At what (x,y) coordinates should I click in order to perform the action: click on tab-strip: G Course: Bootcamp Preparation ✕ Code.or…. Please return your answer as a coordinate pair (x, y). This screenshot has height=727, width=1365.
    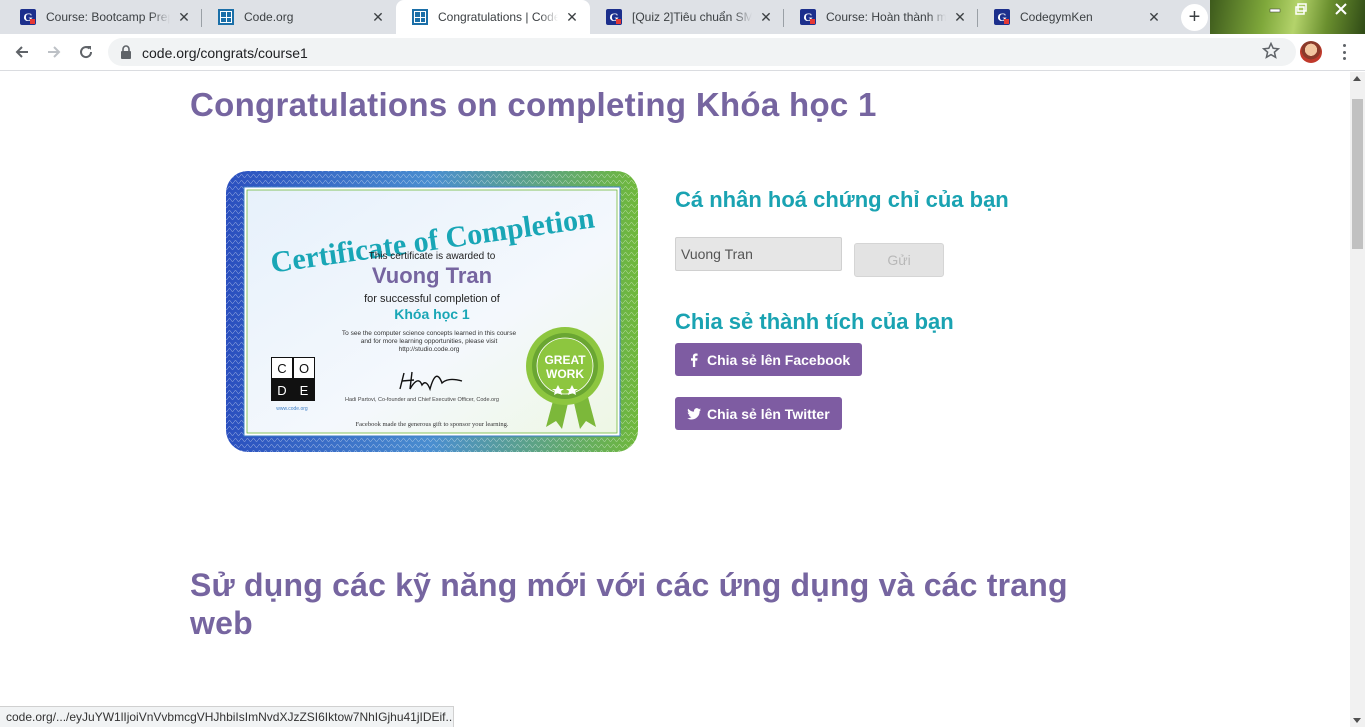
    Looking at the image, I should click on (682, 17).